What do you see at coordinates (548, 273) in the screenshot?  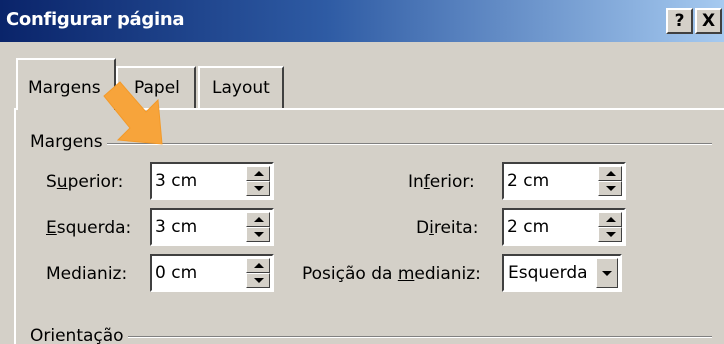 I see `select-value: Esquerda` at bounding box center [548, 273].